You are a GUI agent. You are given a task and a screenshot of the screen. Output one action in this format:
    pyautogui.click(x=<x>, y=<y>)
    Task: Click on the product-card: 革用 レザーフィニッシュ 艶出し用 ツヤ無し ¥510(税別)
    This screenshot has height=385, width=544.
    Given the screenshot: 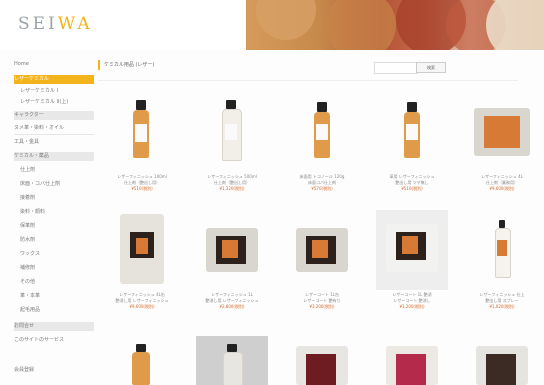 What is the action you would take?
    pyautogui.click(x=412, y=152)
    